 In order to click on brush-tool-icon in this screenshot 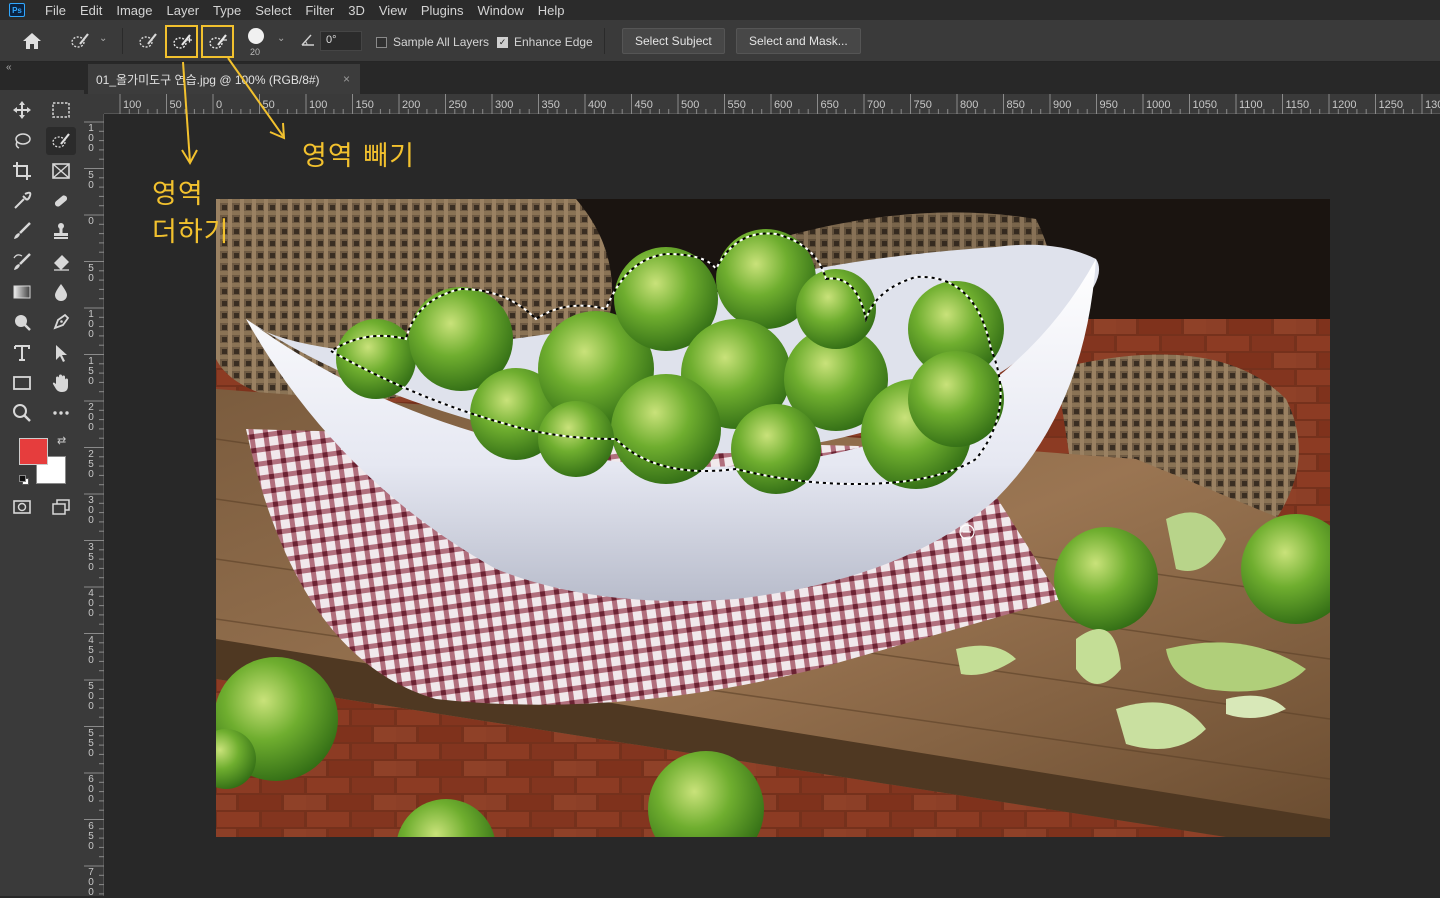, I will do `click(22, 231)`.